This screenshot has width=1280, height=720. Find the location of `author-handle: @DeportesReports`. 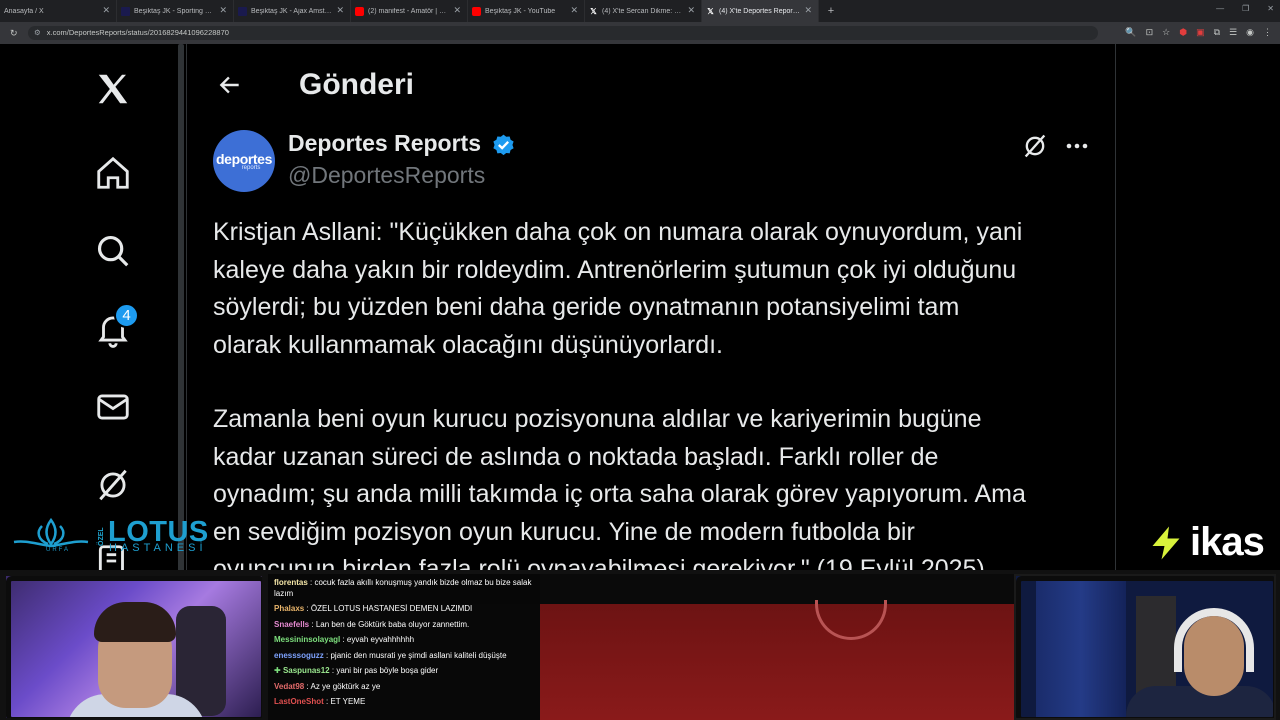

author-handle: @DeportesReports is located at coordinates (386, 175).